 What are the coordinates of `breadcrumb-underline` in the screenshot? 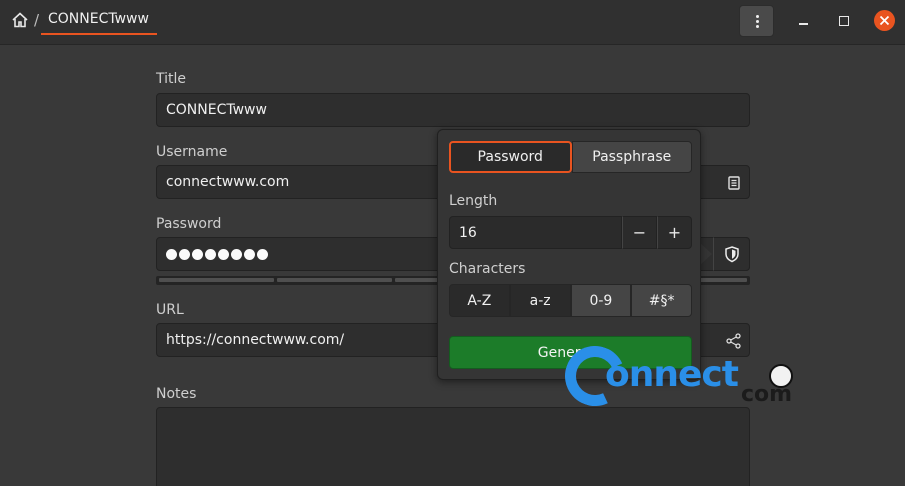 It's located at (99, 34).